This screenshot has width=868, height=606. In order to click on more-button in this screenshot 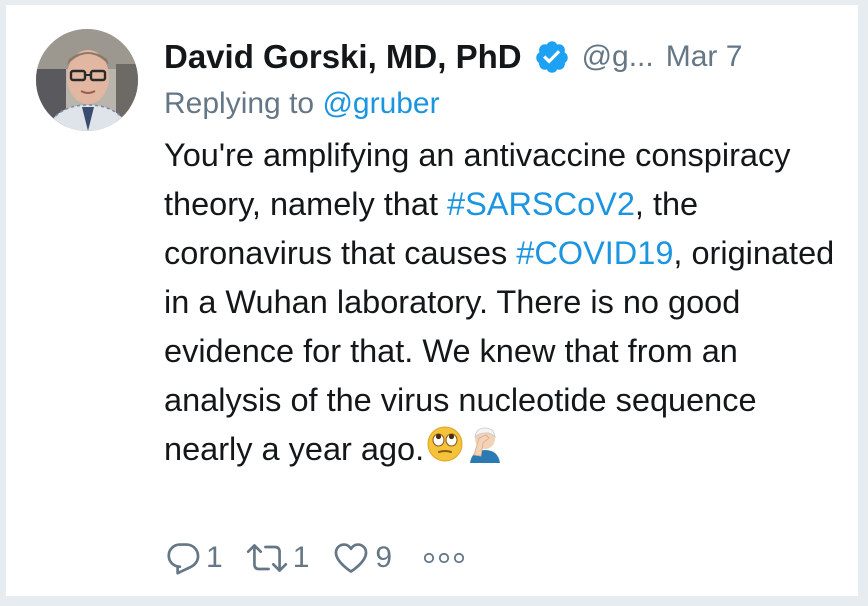, I will do `click(444, 558)`.